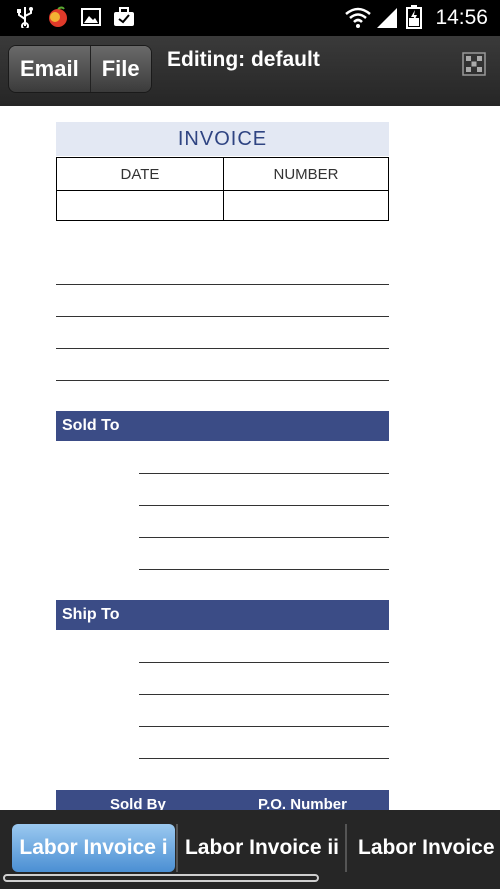  I want to click on date-header: DATE, so click(140, 174).